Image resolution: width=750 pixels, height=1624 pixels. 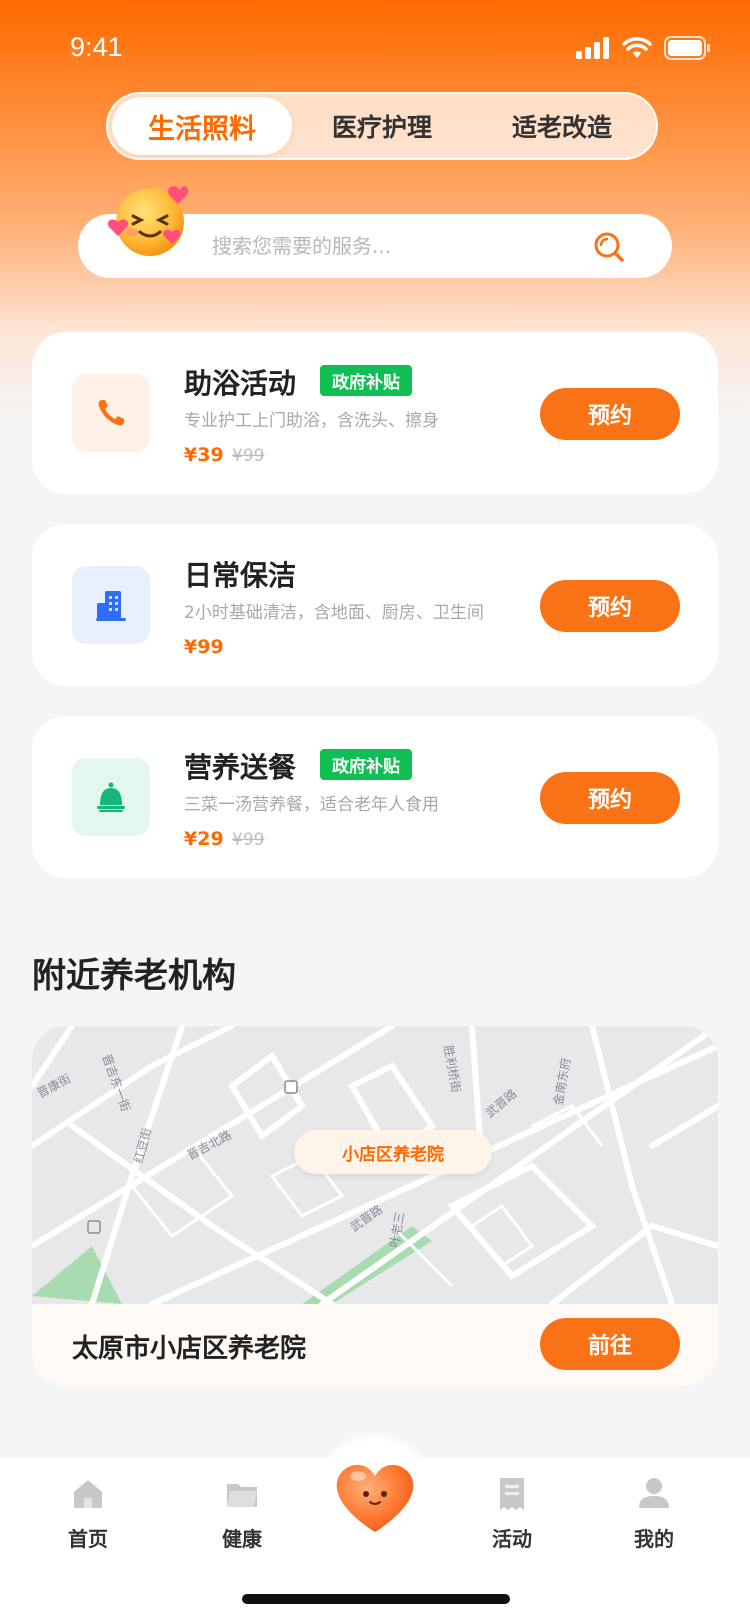 I want to click on bell-icon, so click(x=111, y=797).